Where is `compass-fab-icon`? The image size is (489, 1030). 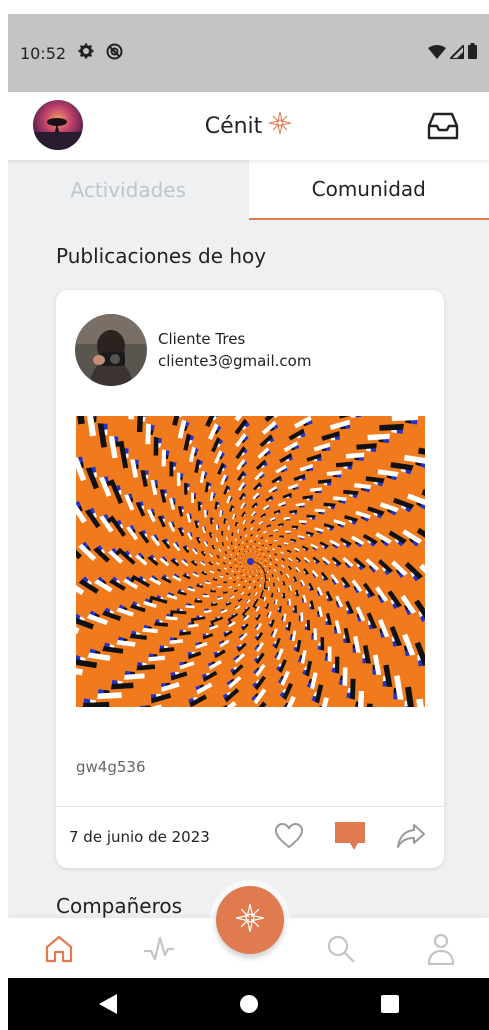 compass-fab-icon is located at coordinates (250, 920).